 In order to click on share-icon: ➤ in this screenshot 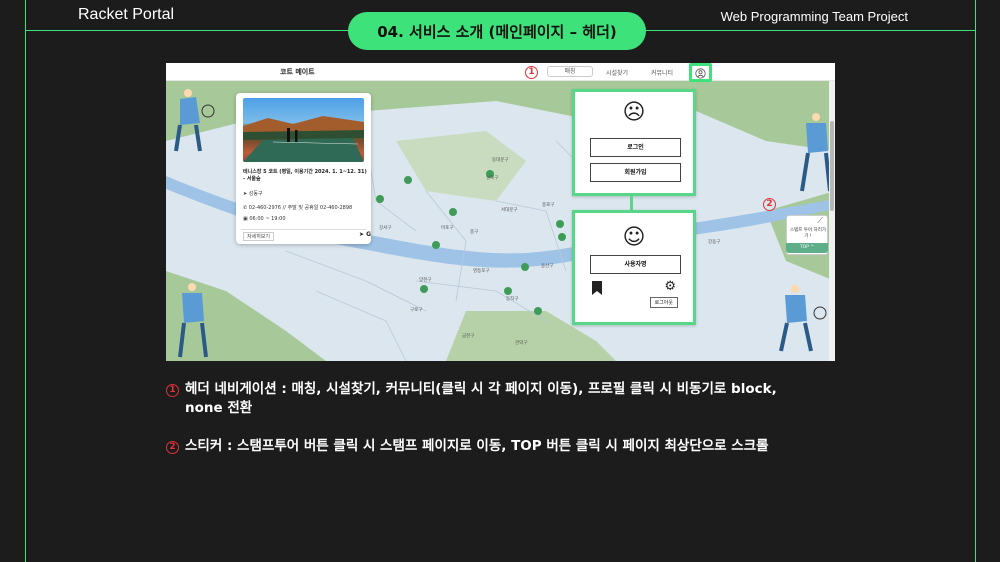, I will do `click(361, 234)`.